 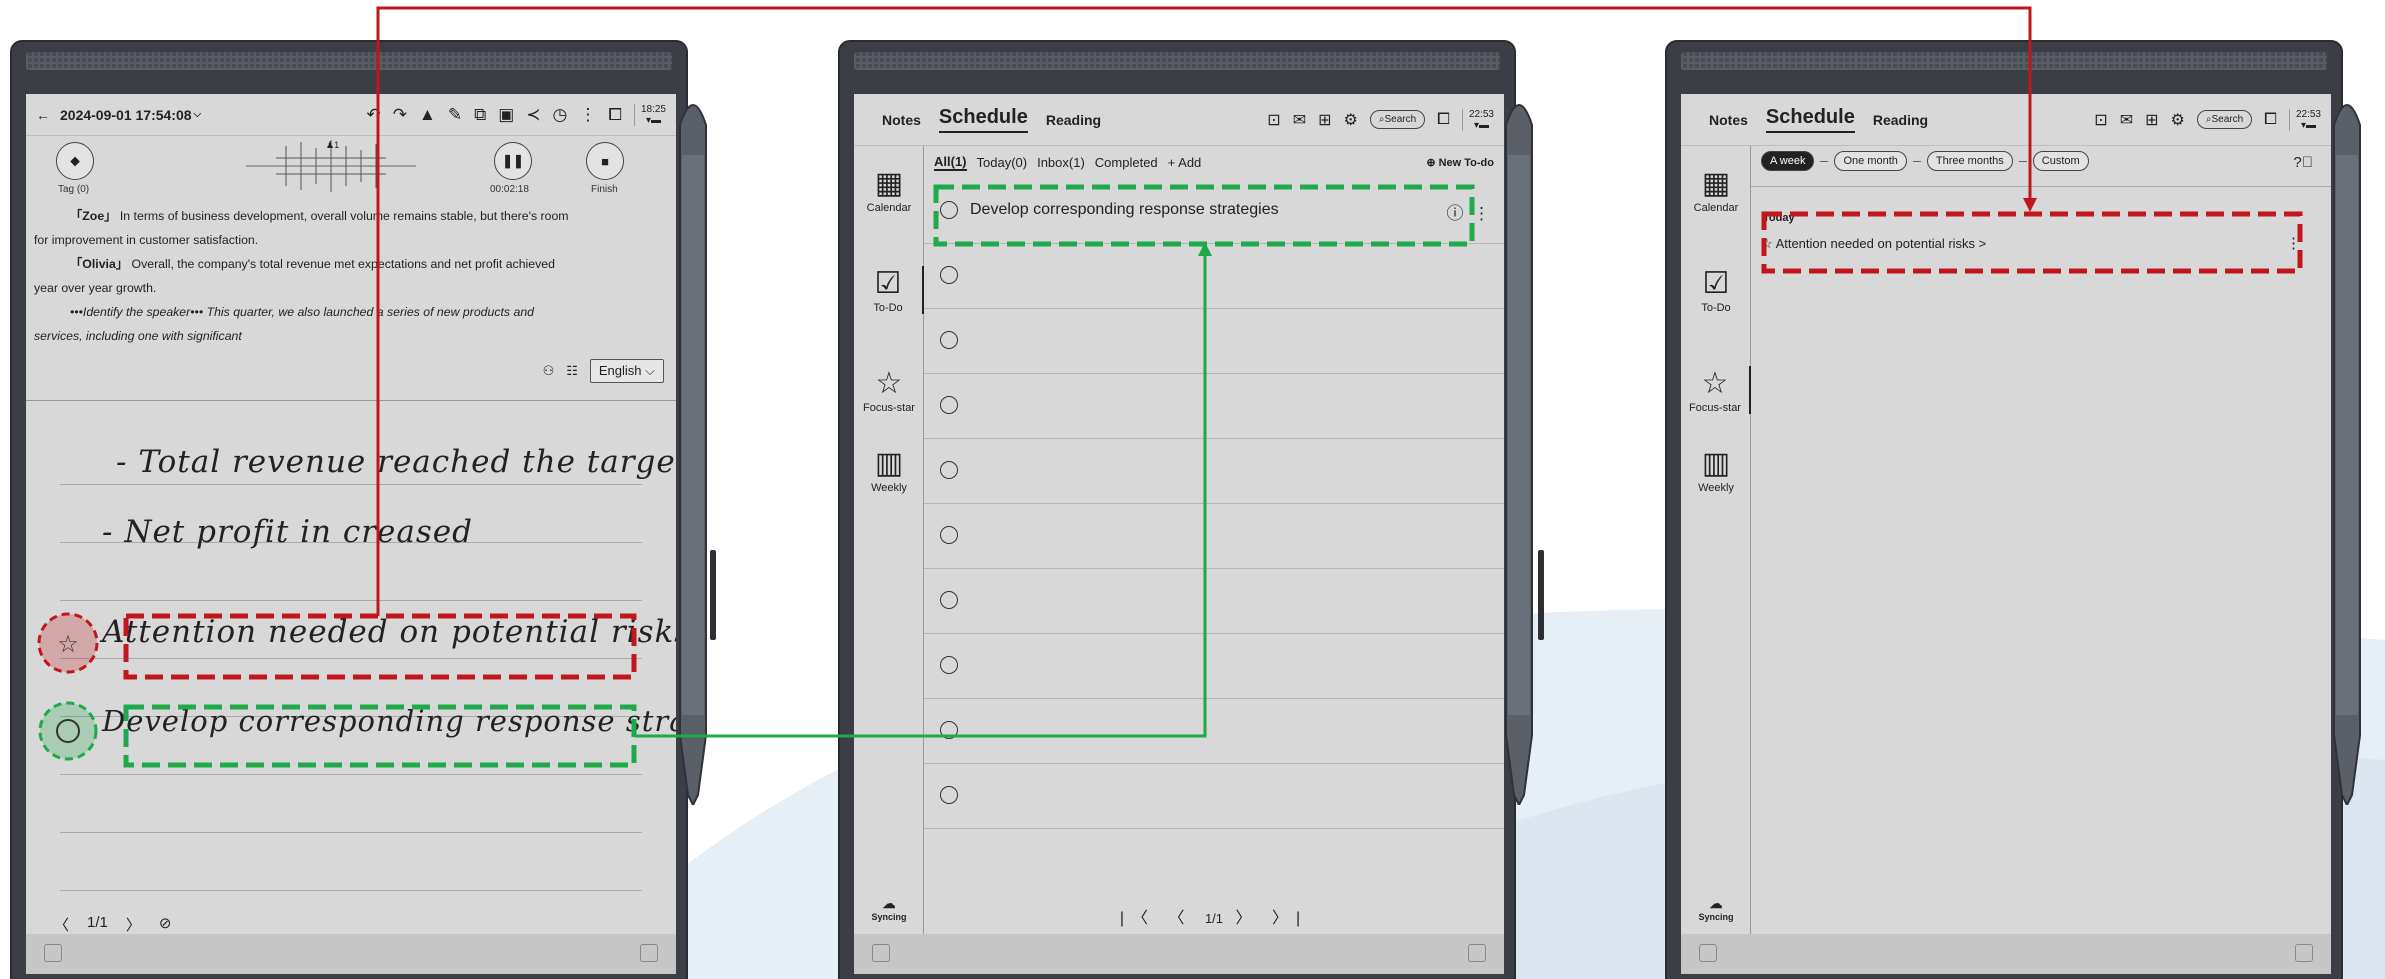 I want to click on focus-star-item: ☆ Attention needed on potential risks >, so click(x=1873, y=244).